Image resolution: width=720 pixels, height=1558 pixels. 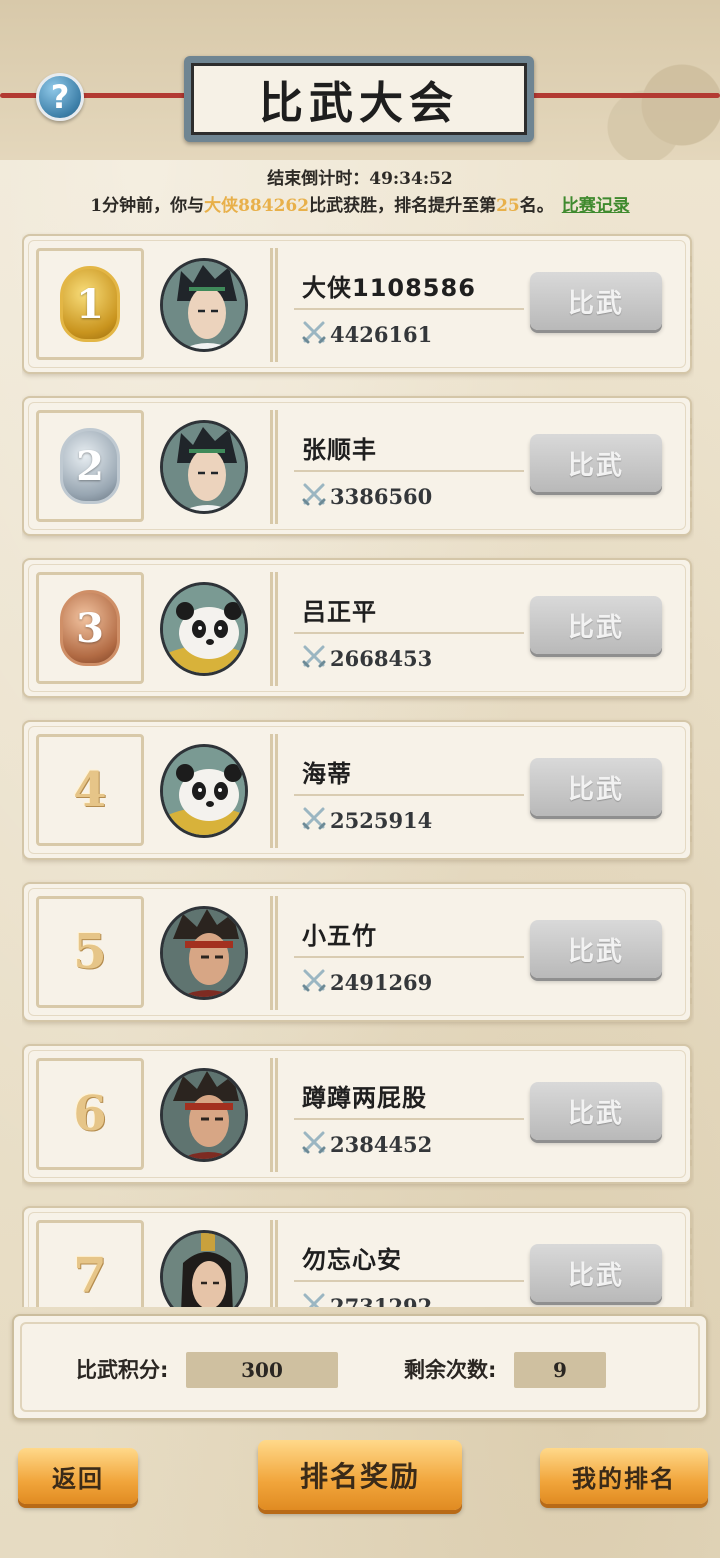 I want to click on player-name: 大侠1108586, so click(x=389, y=288).